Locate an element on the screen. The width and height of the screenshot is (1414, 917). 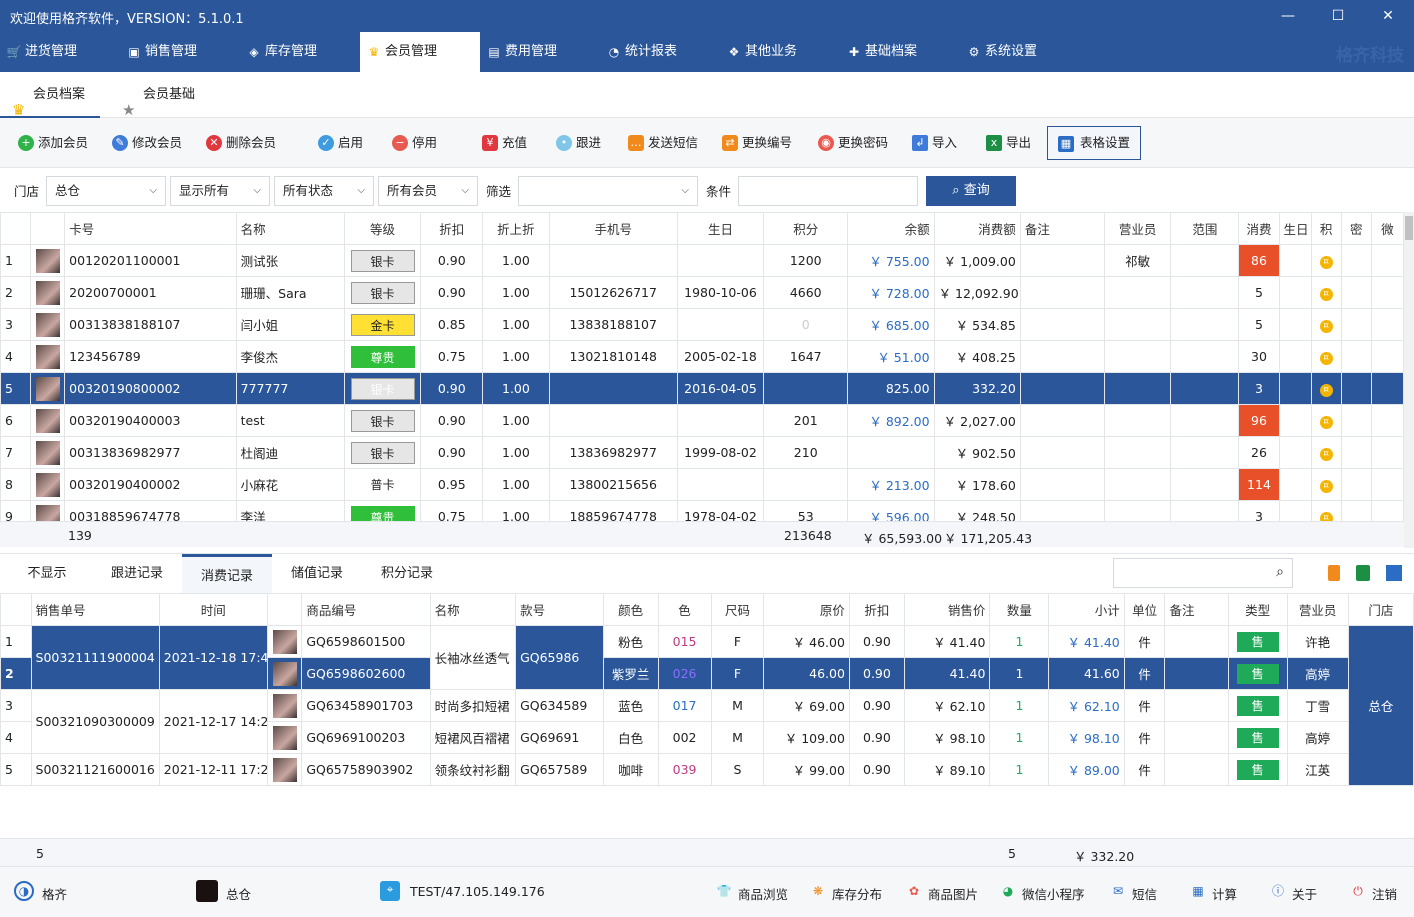
col-unit: 单位 is located at coordinates (1144, 609).